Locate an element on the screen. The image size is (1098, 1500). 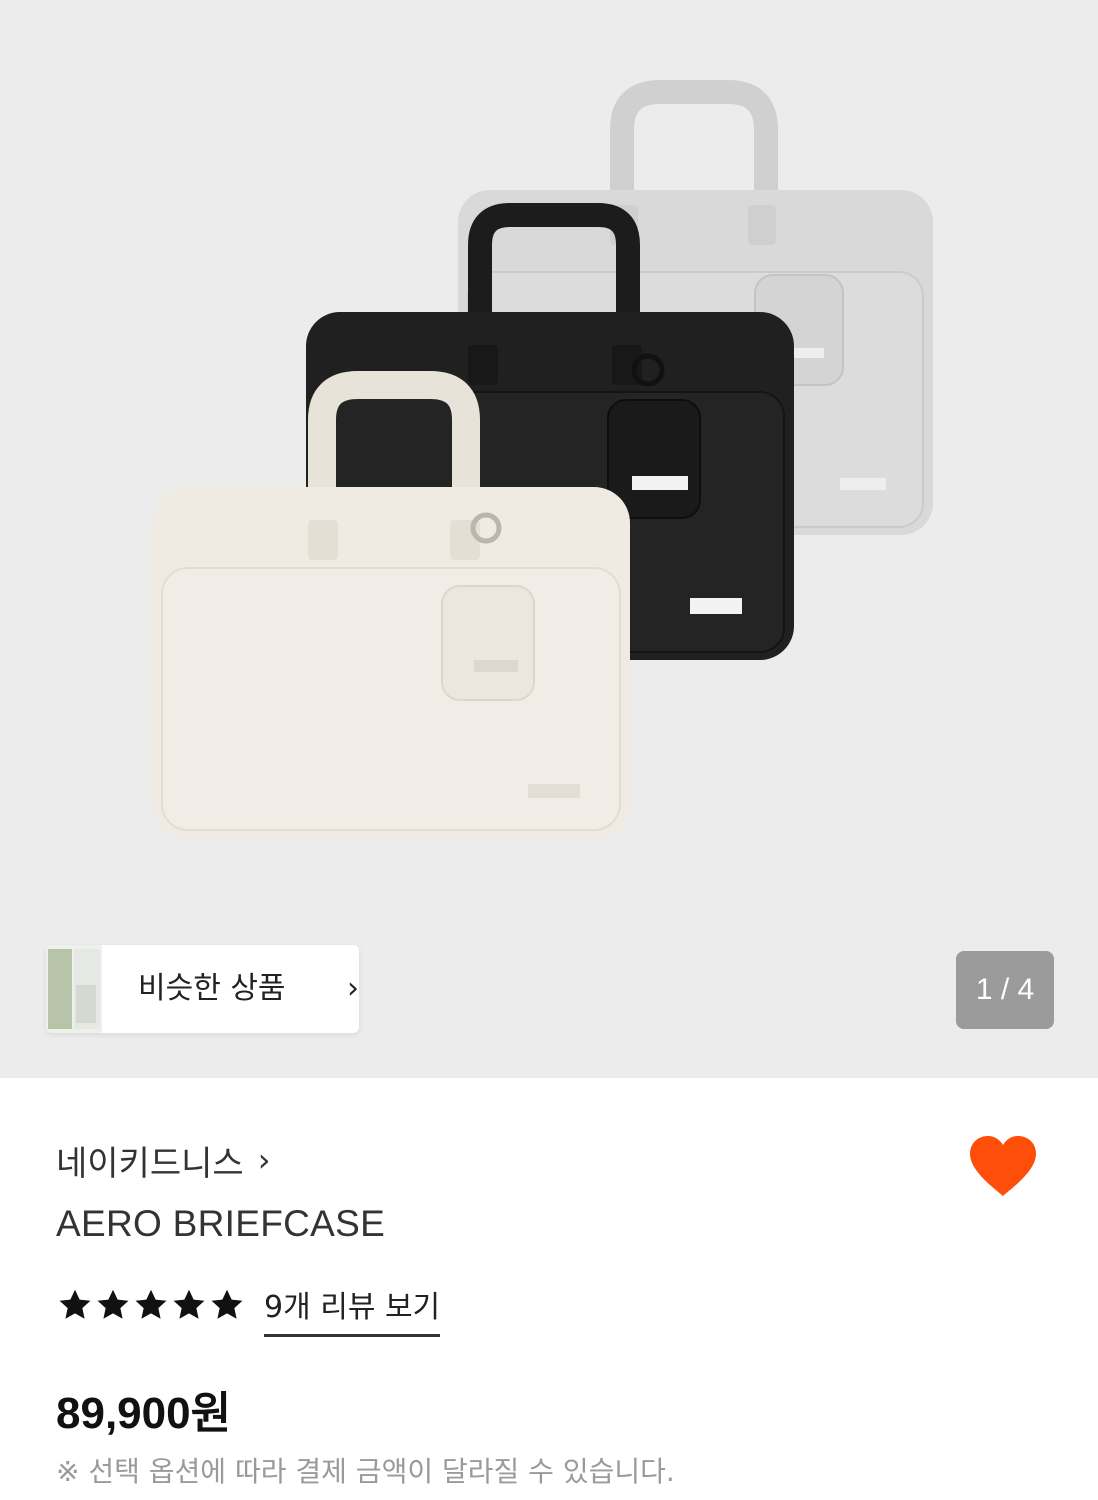
heart-icon is located at coordinates (1003, 1167).